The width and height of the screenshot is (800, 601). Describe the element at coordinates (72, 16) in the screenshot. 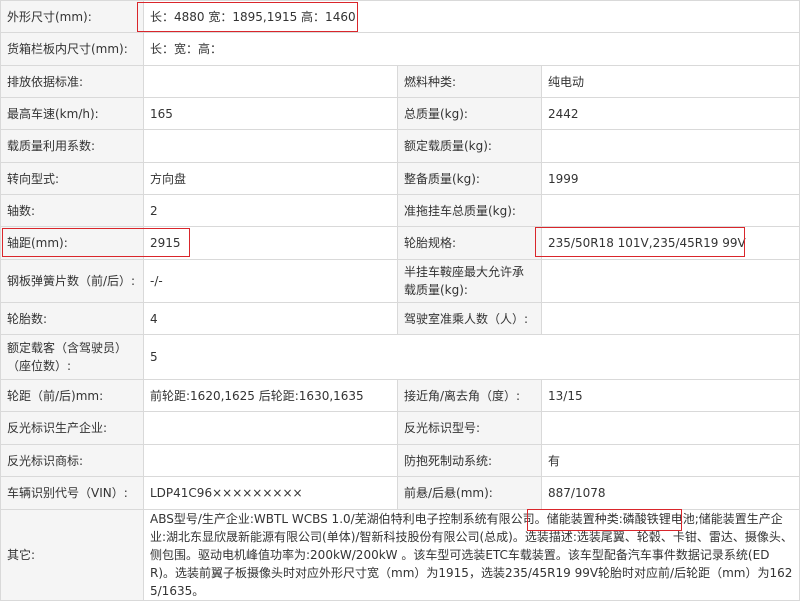

I see `dims-label: 外形尺寸(mm):` at that location.